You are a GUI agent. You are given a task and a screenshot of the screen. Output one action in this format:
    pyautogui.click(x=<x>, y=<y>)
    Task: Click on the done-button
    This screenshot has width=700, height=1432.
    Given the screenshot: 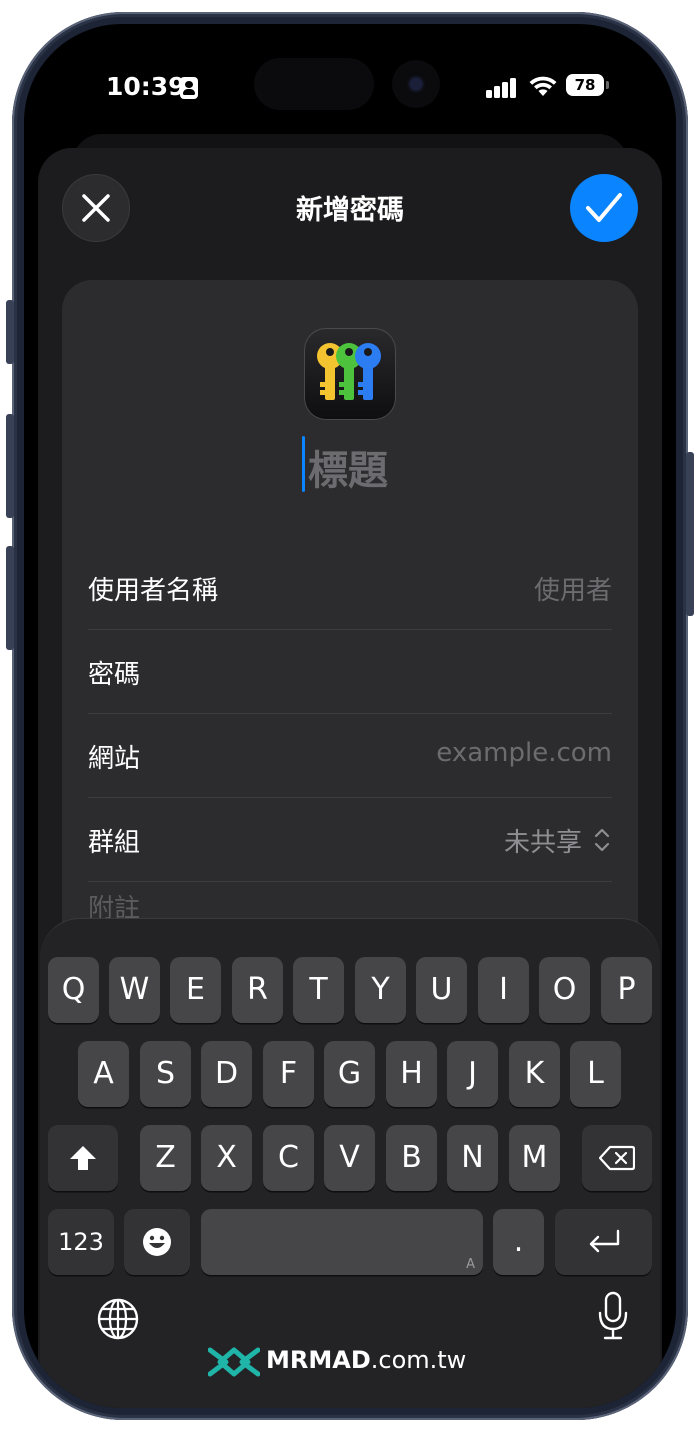 What is the action you would take?
    pyautogui.click(x=604, y=208)
    